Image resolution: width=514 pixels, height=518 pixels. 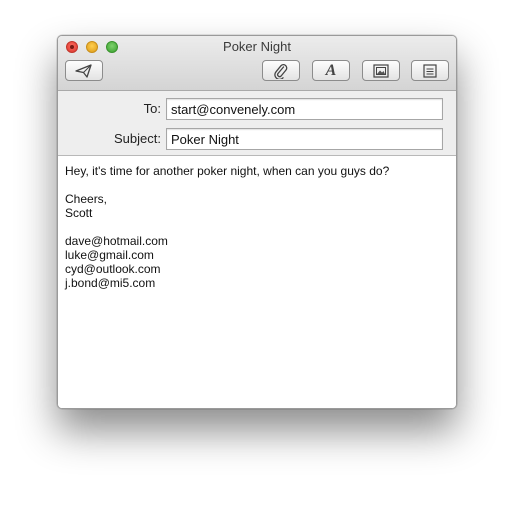 I want to click on body-line: Scott, so click(x=79, y=213).